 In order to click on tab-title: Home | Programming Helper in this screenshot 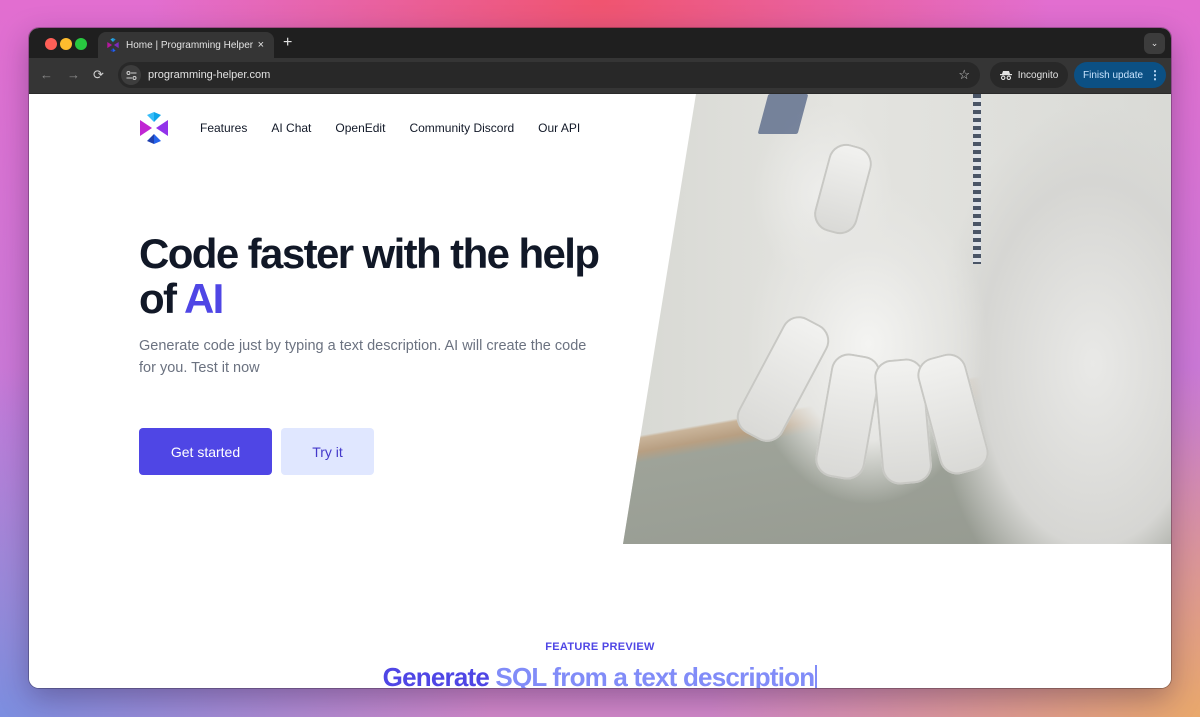, I will do `click(190, 45)`.